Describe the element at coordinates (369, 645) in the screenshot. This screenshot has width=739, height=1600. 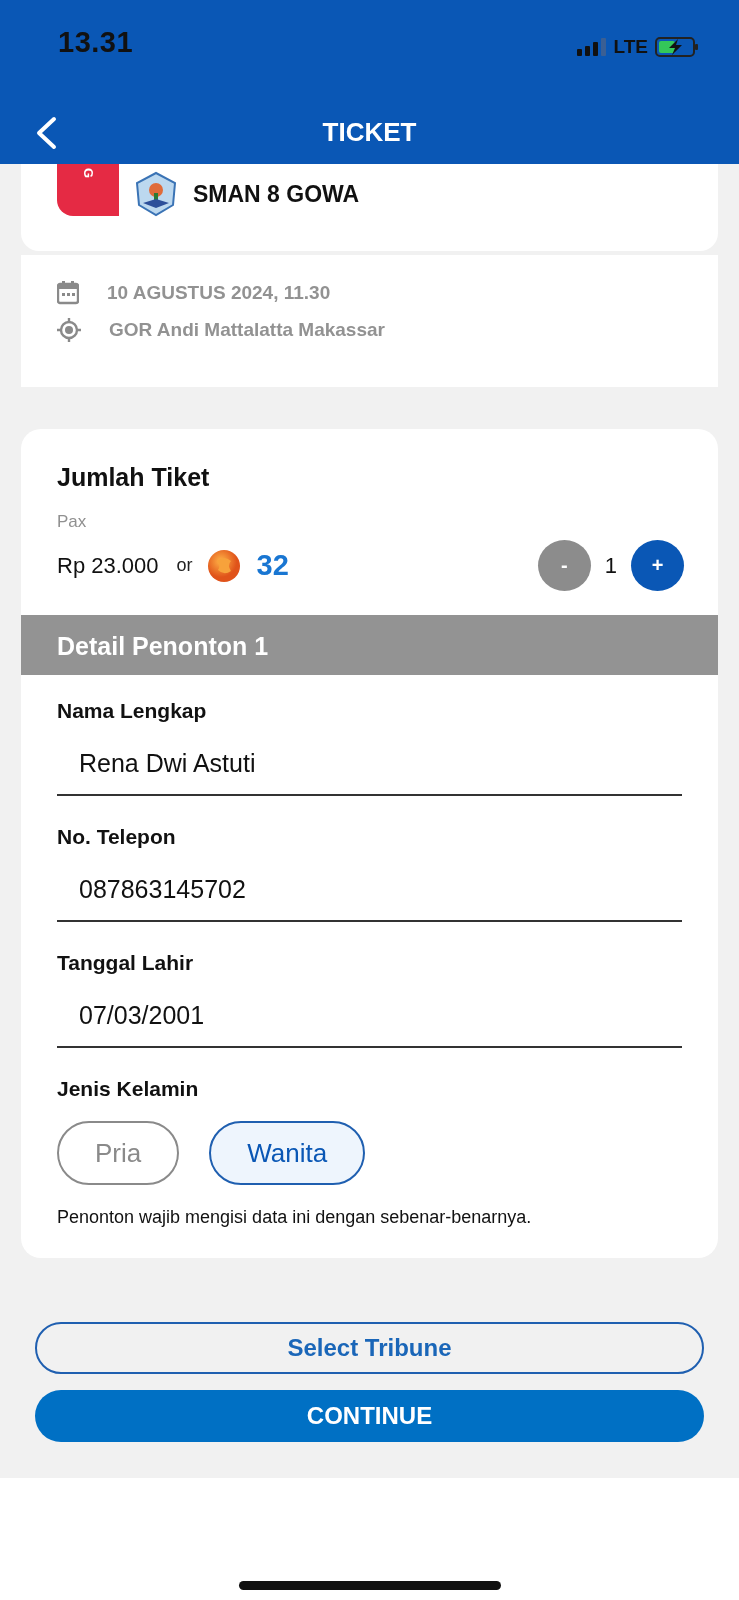
I see `section-header: Detail Penonton 1` at that location.